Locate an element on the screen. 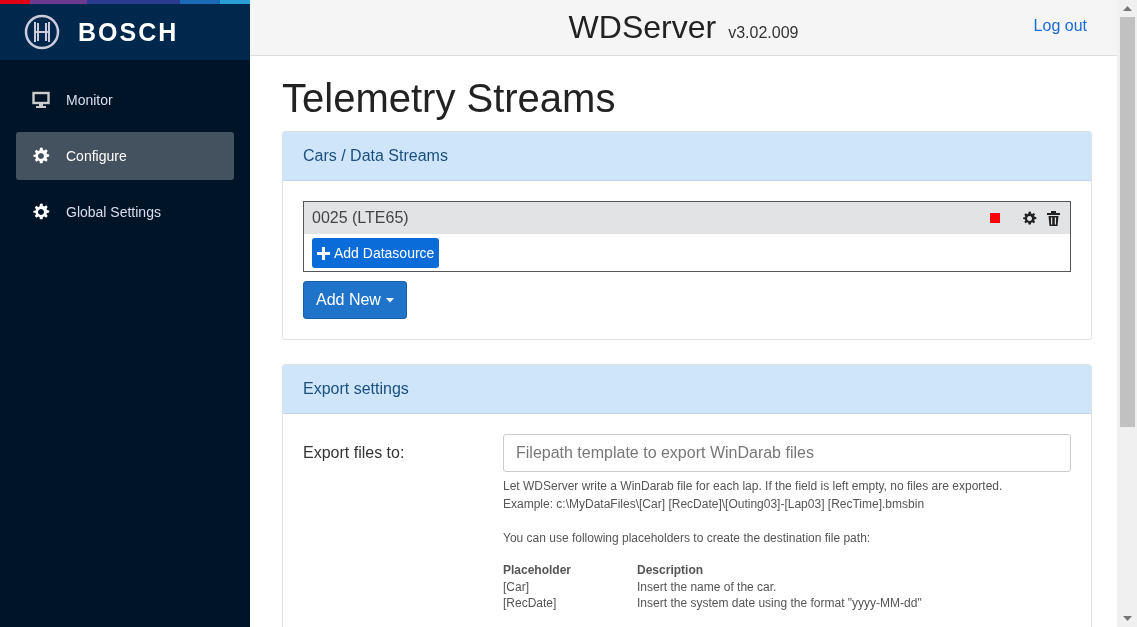  stop-icon is located at coordinates (995, 218).